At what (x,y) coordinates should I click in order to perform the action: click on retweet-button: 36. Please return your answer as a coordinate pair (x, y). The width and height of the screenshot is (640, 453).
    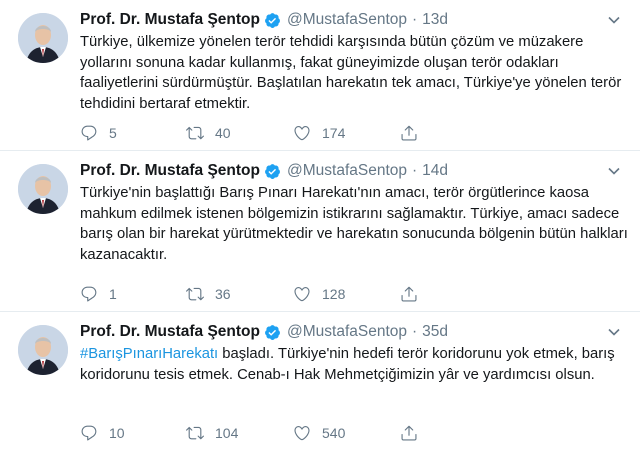
    Looking at the image, I should click on (208, 294).